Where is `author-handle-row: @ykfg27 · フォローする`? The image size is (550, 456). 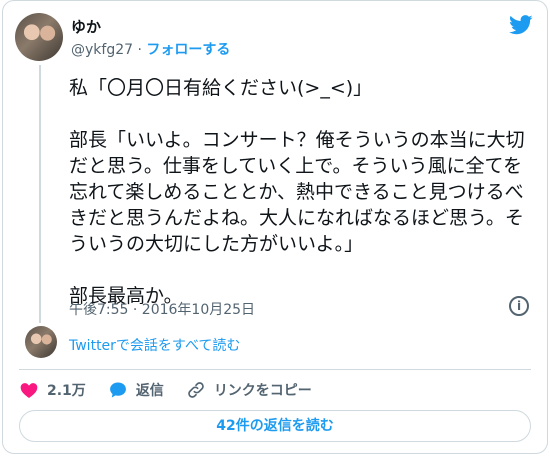 author-handle-row: @ykfg27 · フォローする is located at coordinates (150, 49).